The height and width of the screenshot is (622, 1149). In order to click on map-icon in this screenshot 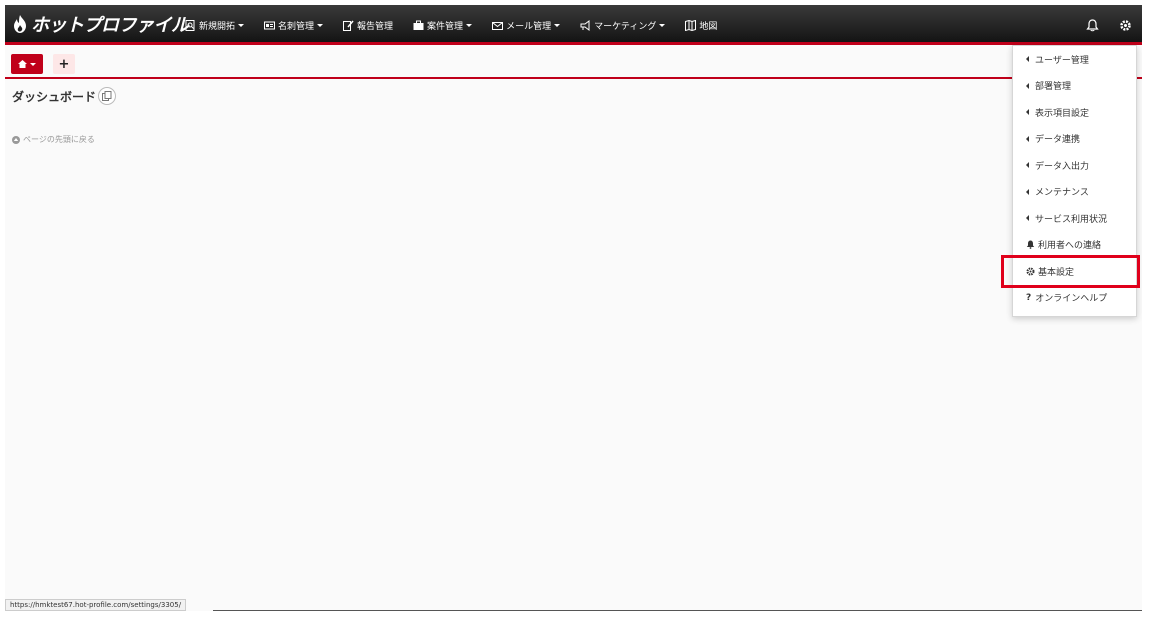, I will do `click(691, 25)`.